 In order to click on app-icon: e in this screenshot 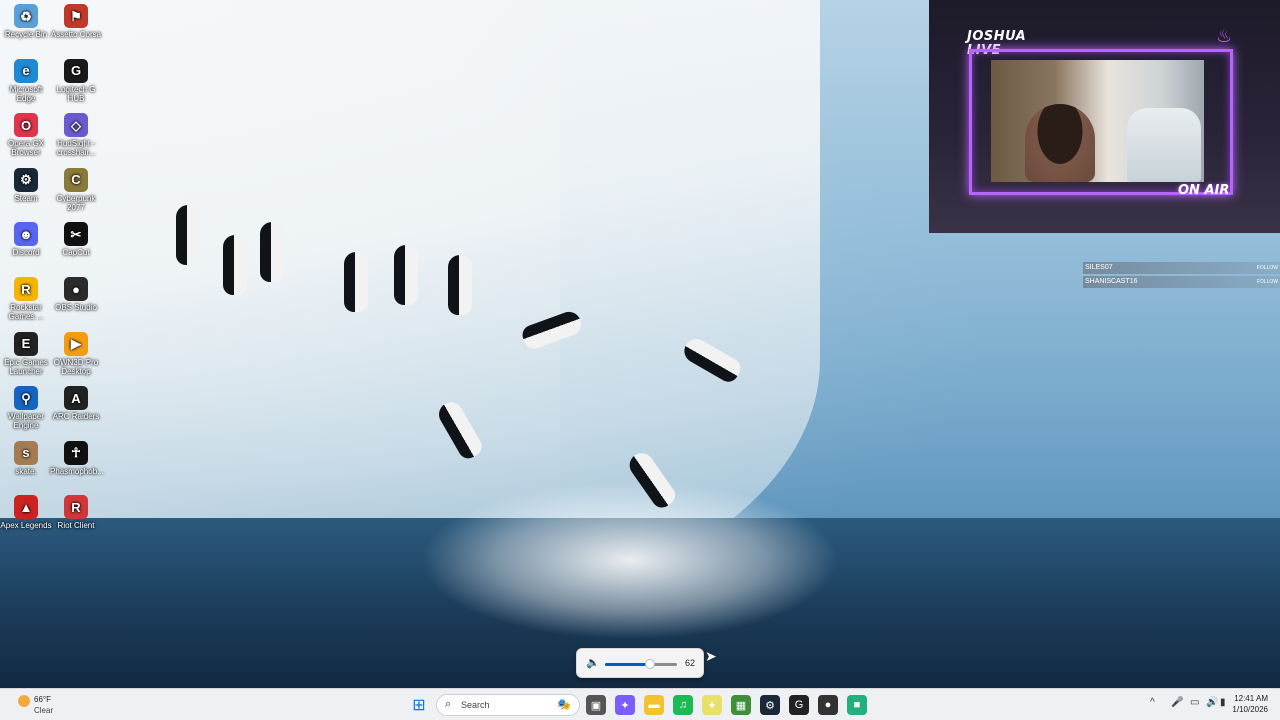, I will do `click(26, 70)`.